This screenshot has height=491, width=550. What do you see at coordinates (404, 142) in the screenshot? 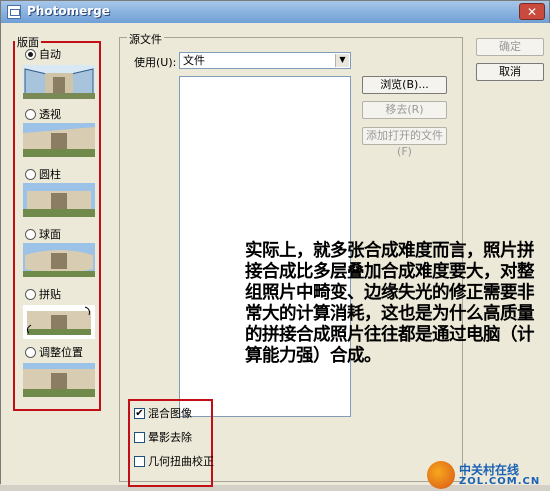
I see `add-open-files-button: 添加打开的文件(F)` at bounding box center [404, 142].